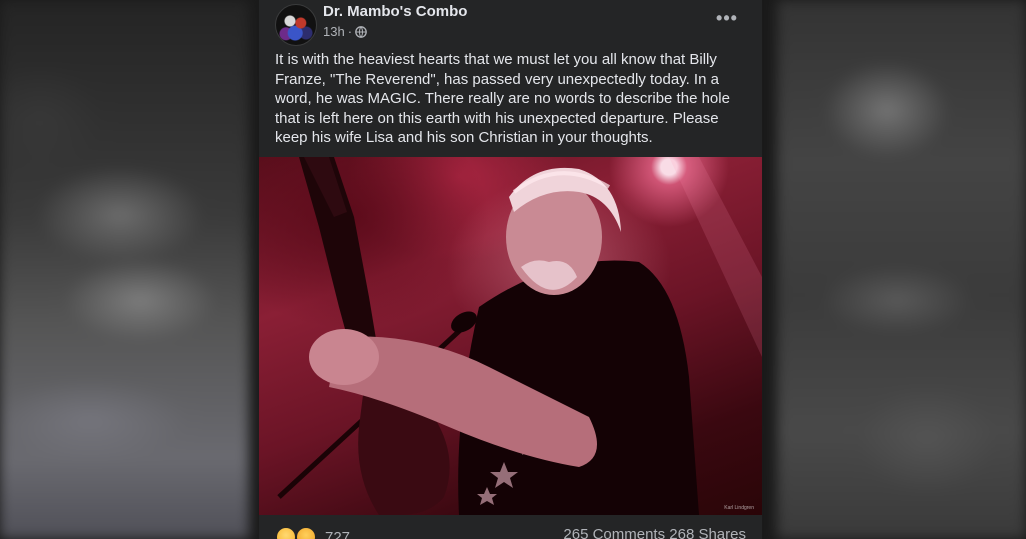  Describe the element at coordinates (296, 25) in the screenshot. I see `page-avatar` at that location.